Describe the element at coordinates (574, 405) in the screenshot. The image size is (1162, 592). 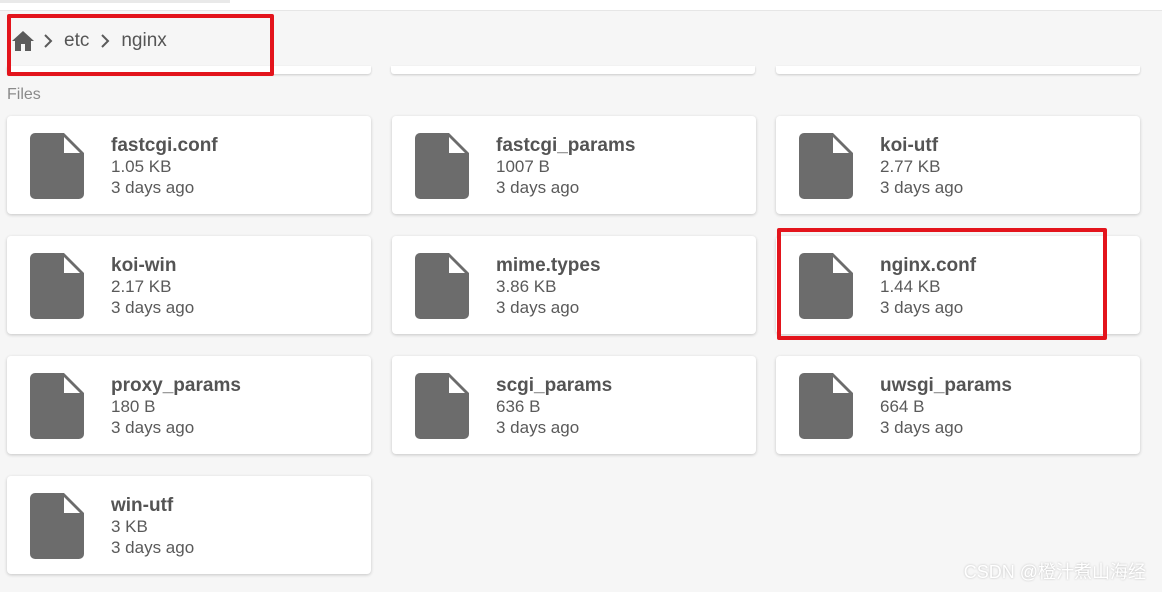
I see `file-card: scgi_params 636 B 3 days ago` at that location.